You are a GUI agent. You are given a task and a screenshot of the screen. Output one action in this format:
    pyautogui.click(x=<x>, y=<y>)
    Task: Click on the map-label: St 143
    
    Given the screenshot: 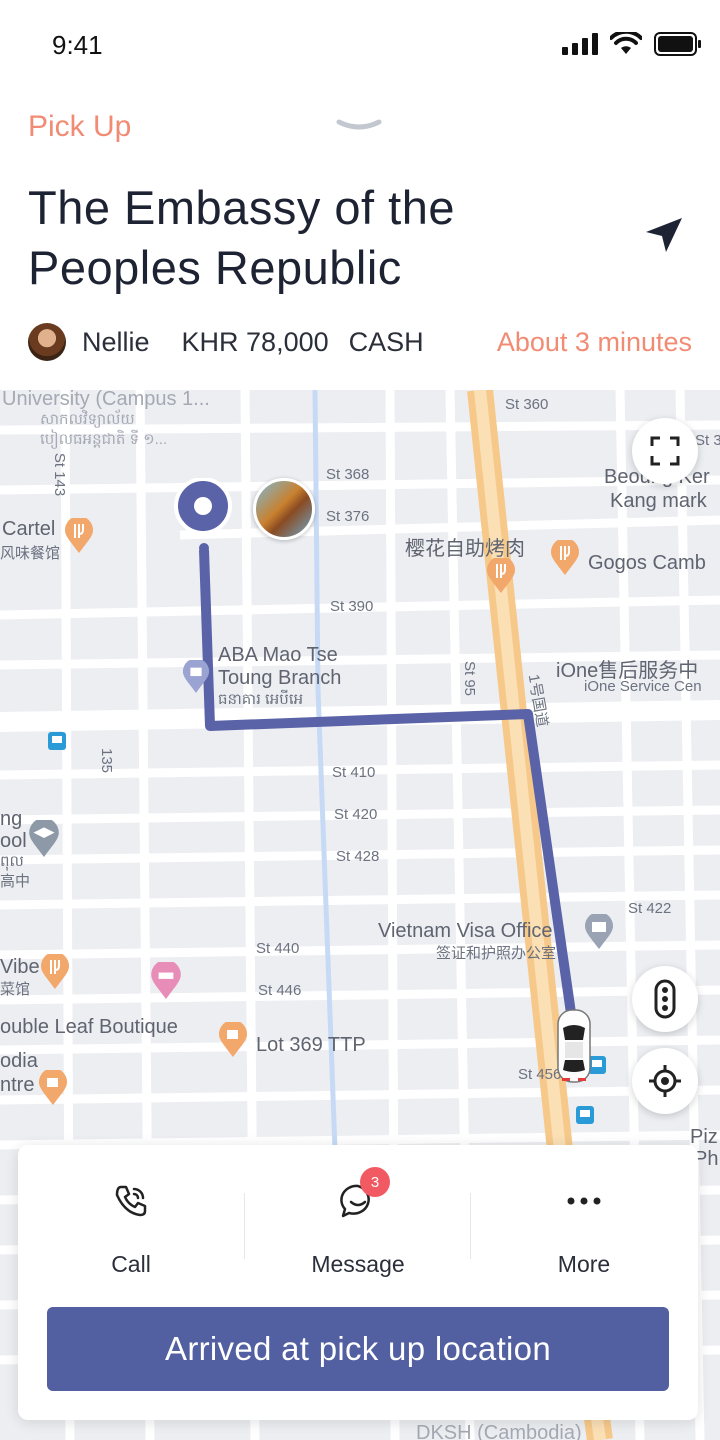 What is the action you would take?
    pyautogui.click(x=60, y=474)
    